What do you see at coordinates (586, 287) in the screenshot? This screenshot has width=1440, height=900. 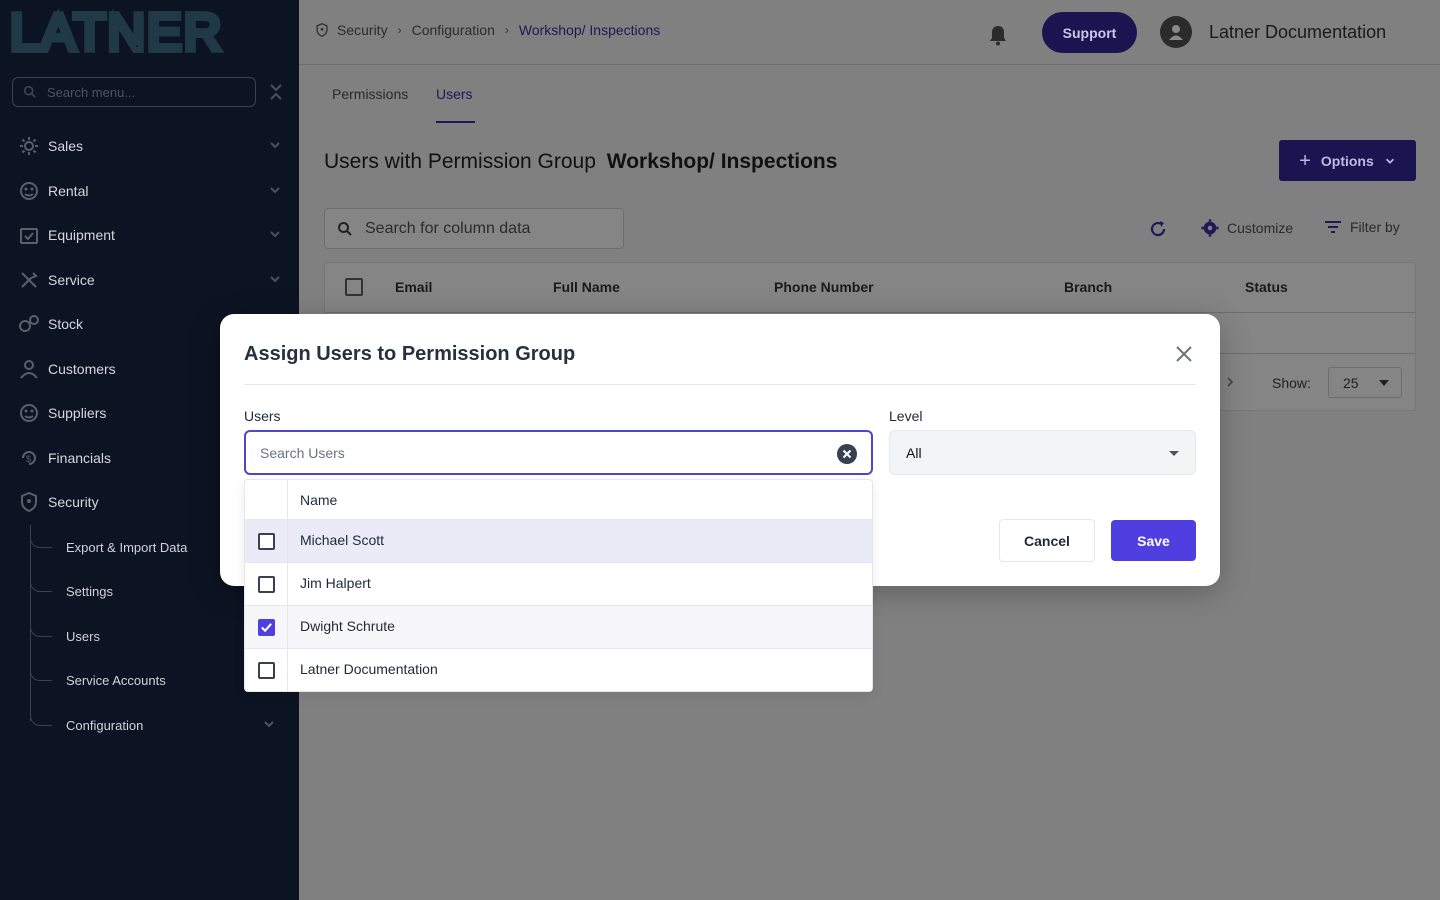 I see `column-header-full-name: Full Name` at bounding box center [586, 287].